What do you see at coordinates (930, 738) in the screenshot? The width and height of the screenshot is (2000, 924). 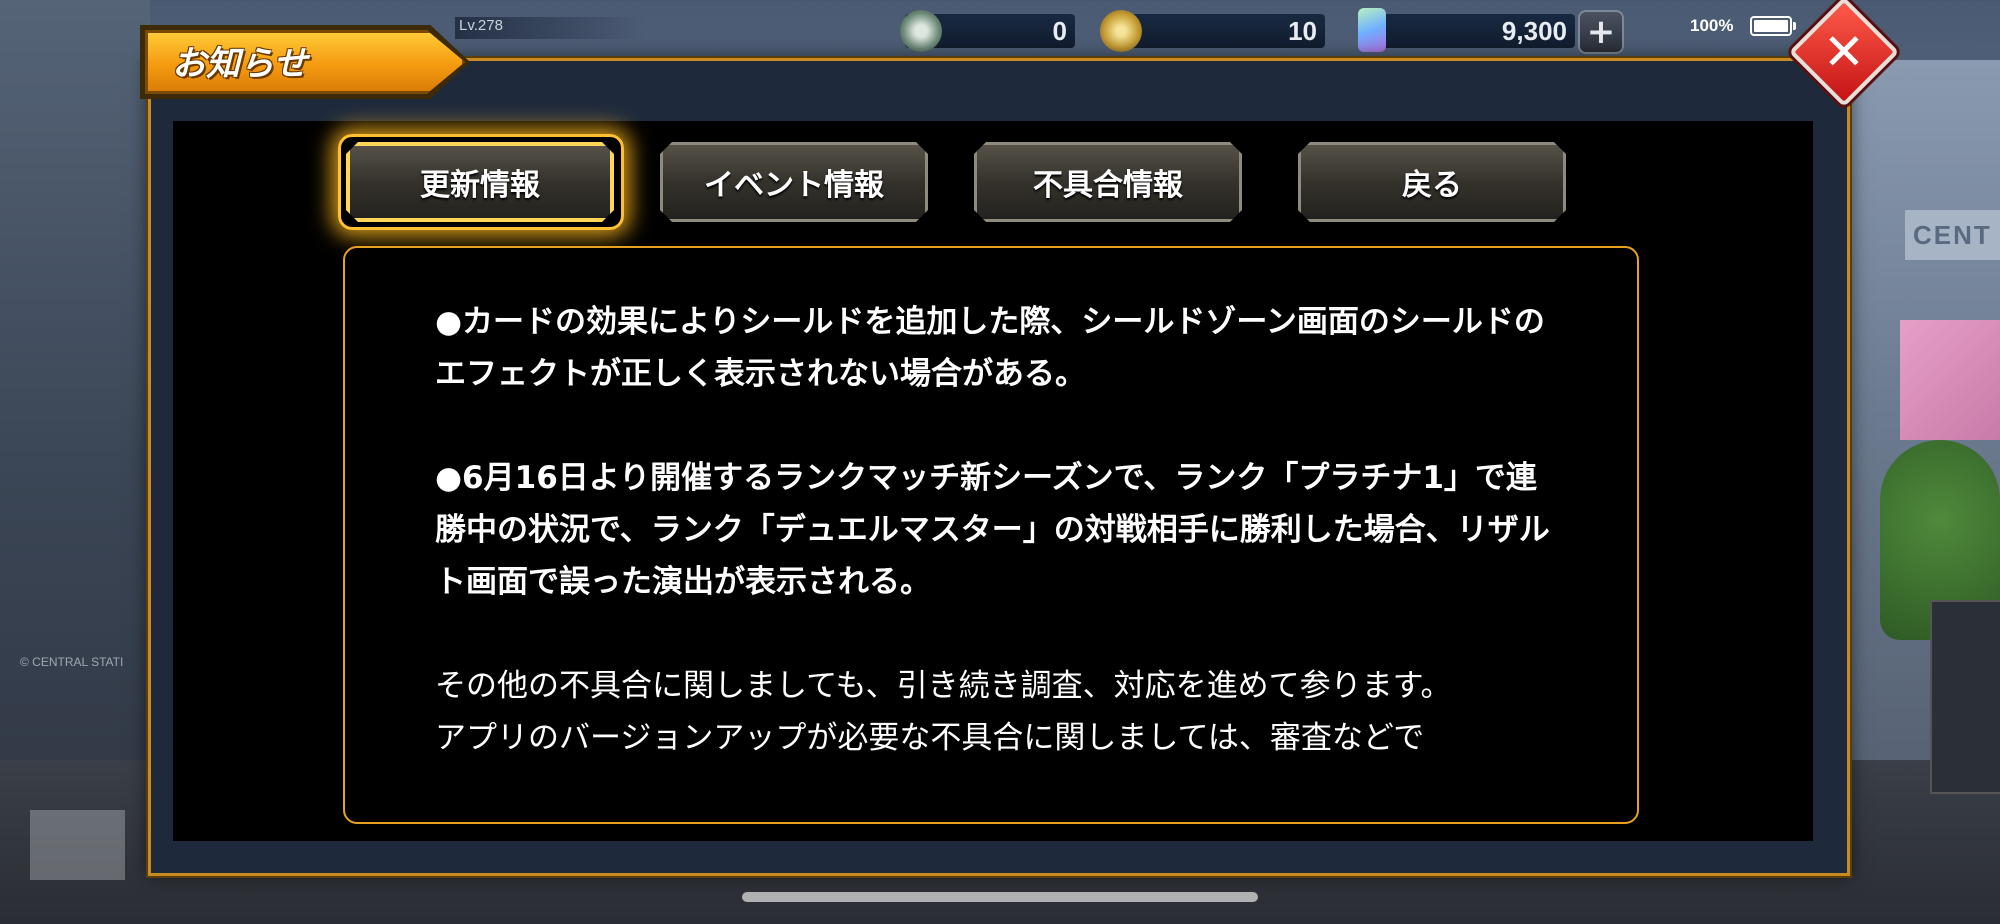 I see `notice-paragraph: アプリのバージョンアップが必要な不具合に関しましては、審査などで` at bounding box center [930, 738].